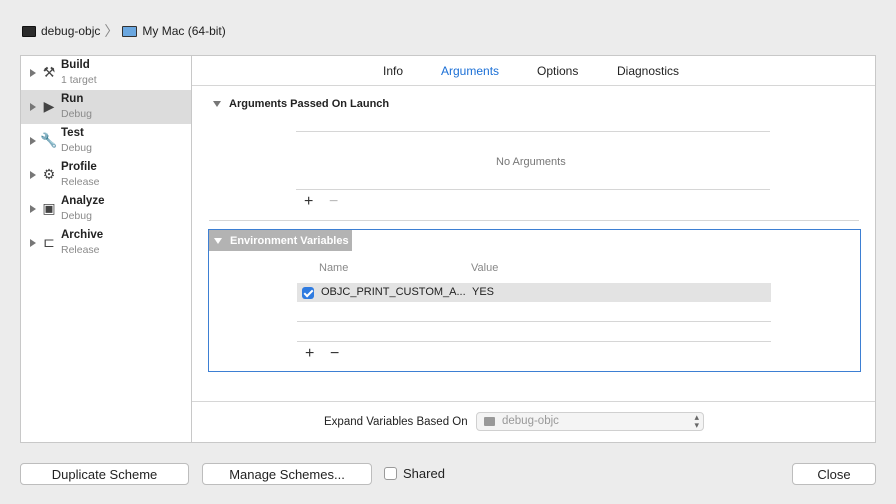  I want to click on sidebar-item-title: Analyze, so click(83, 201).